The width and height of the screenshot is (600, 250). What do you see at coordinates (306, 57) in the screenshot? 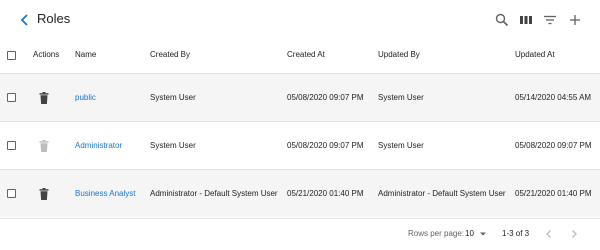
I see `column-header-created-at: Created At` at bounding box center [306, 57].